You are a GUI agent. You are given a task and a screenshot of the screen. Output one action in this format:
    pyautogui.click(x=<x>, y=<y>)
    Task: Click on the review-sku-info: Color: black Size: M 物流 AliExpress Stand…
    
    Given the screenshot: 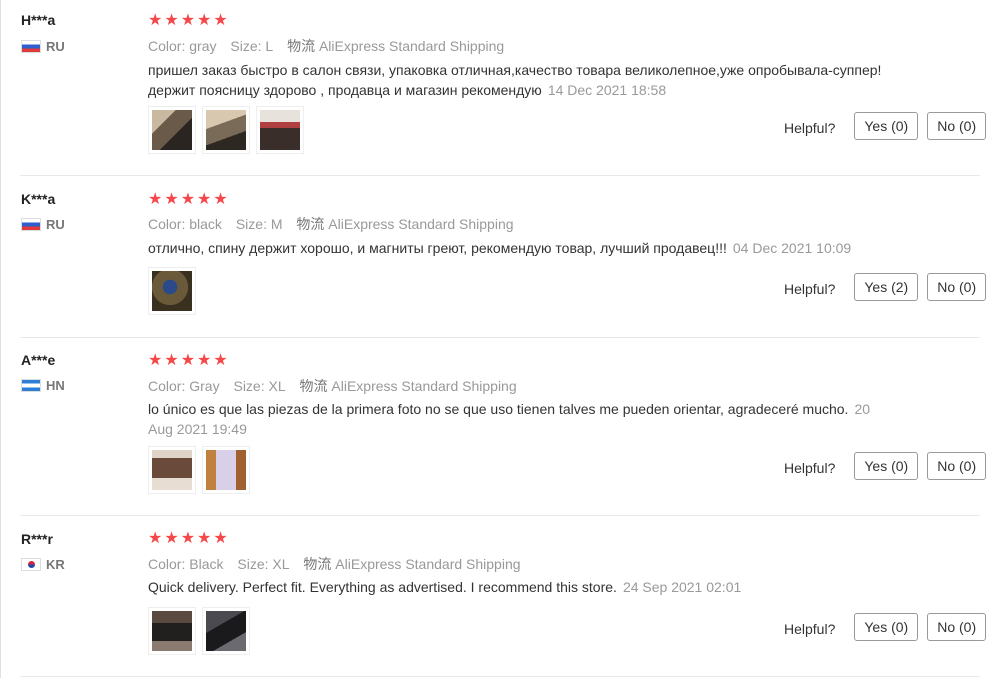 What is the action you would take?
    pyautogui.click(x=331, y=224)
    